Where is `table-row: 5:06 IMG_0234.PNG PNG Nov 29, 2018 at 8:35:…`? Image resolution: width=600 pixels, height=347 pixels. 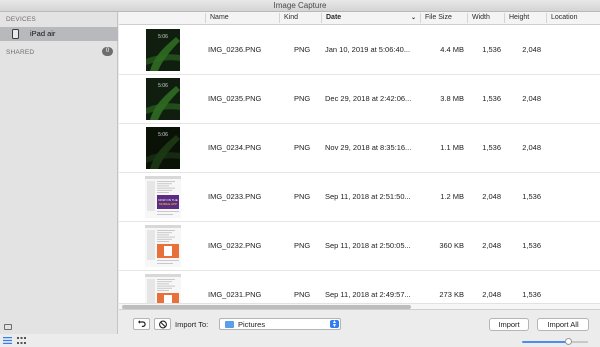 table-row: 5:06 IMG_0234.PNG PNG Nov 29, 2018 at 8:35:… is located at coordinates (359, 148).